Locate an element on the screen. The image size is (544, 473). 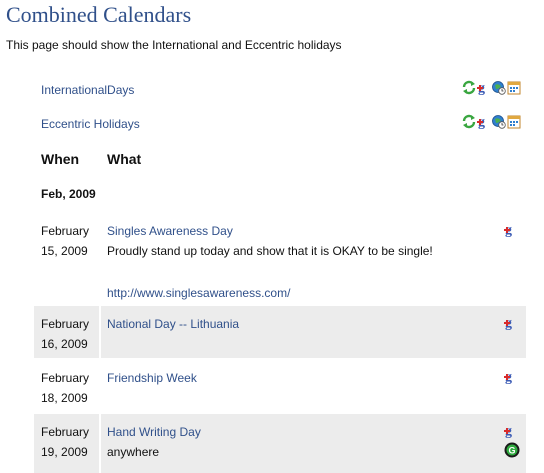
event-date-line: 18, 2009 is located at coordinates (64, 398).